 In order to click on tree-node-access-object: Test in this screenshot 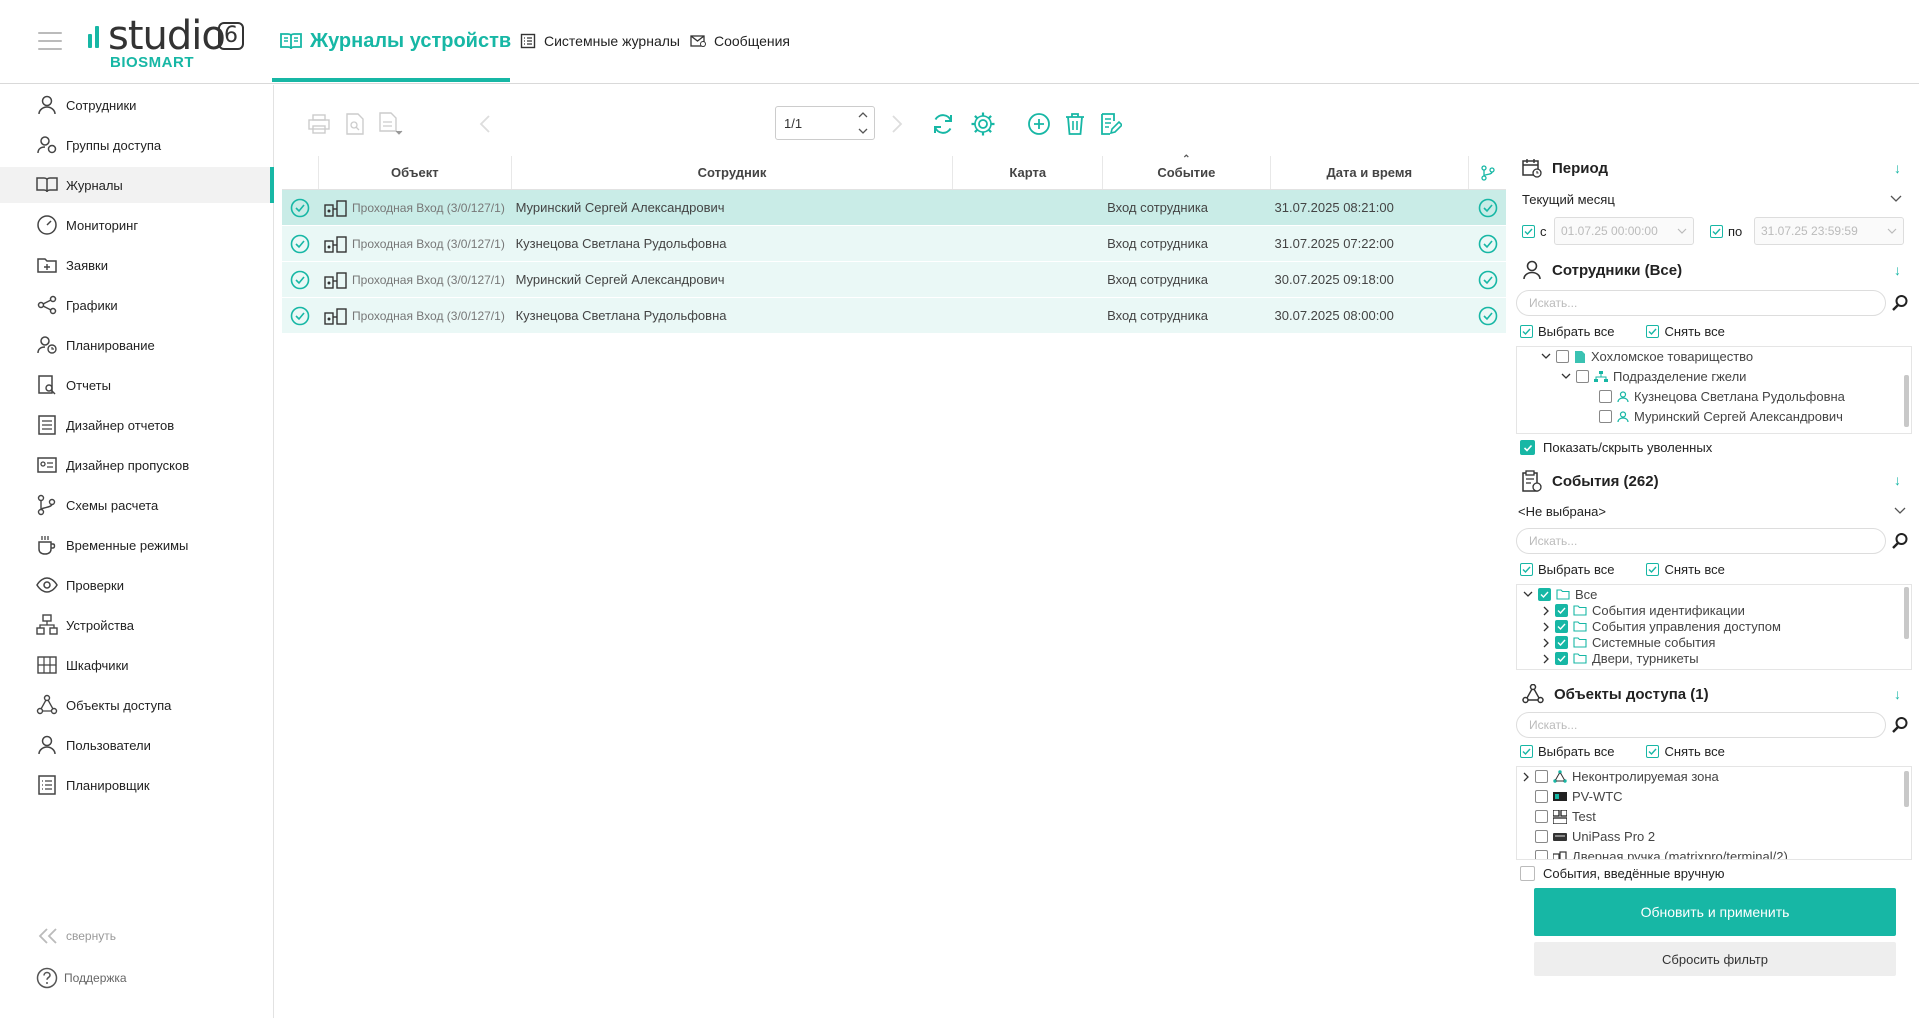, I will do `click(1565, 816)`.